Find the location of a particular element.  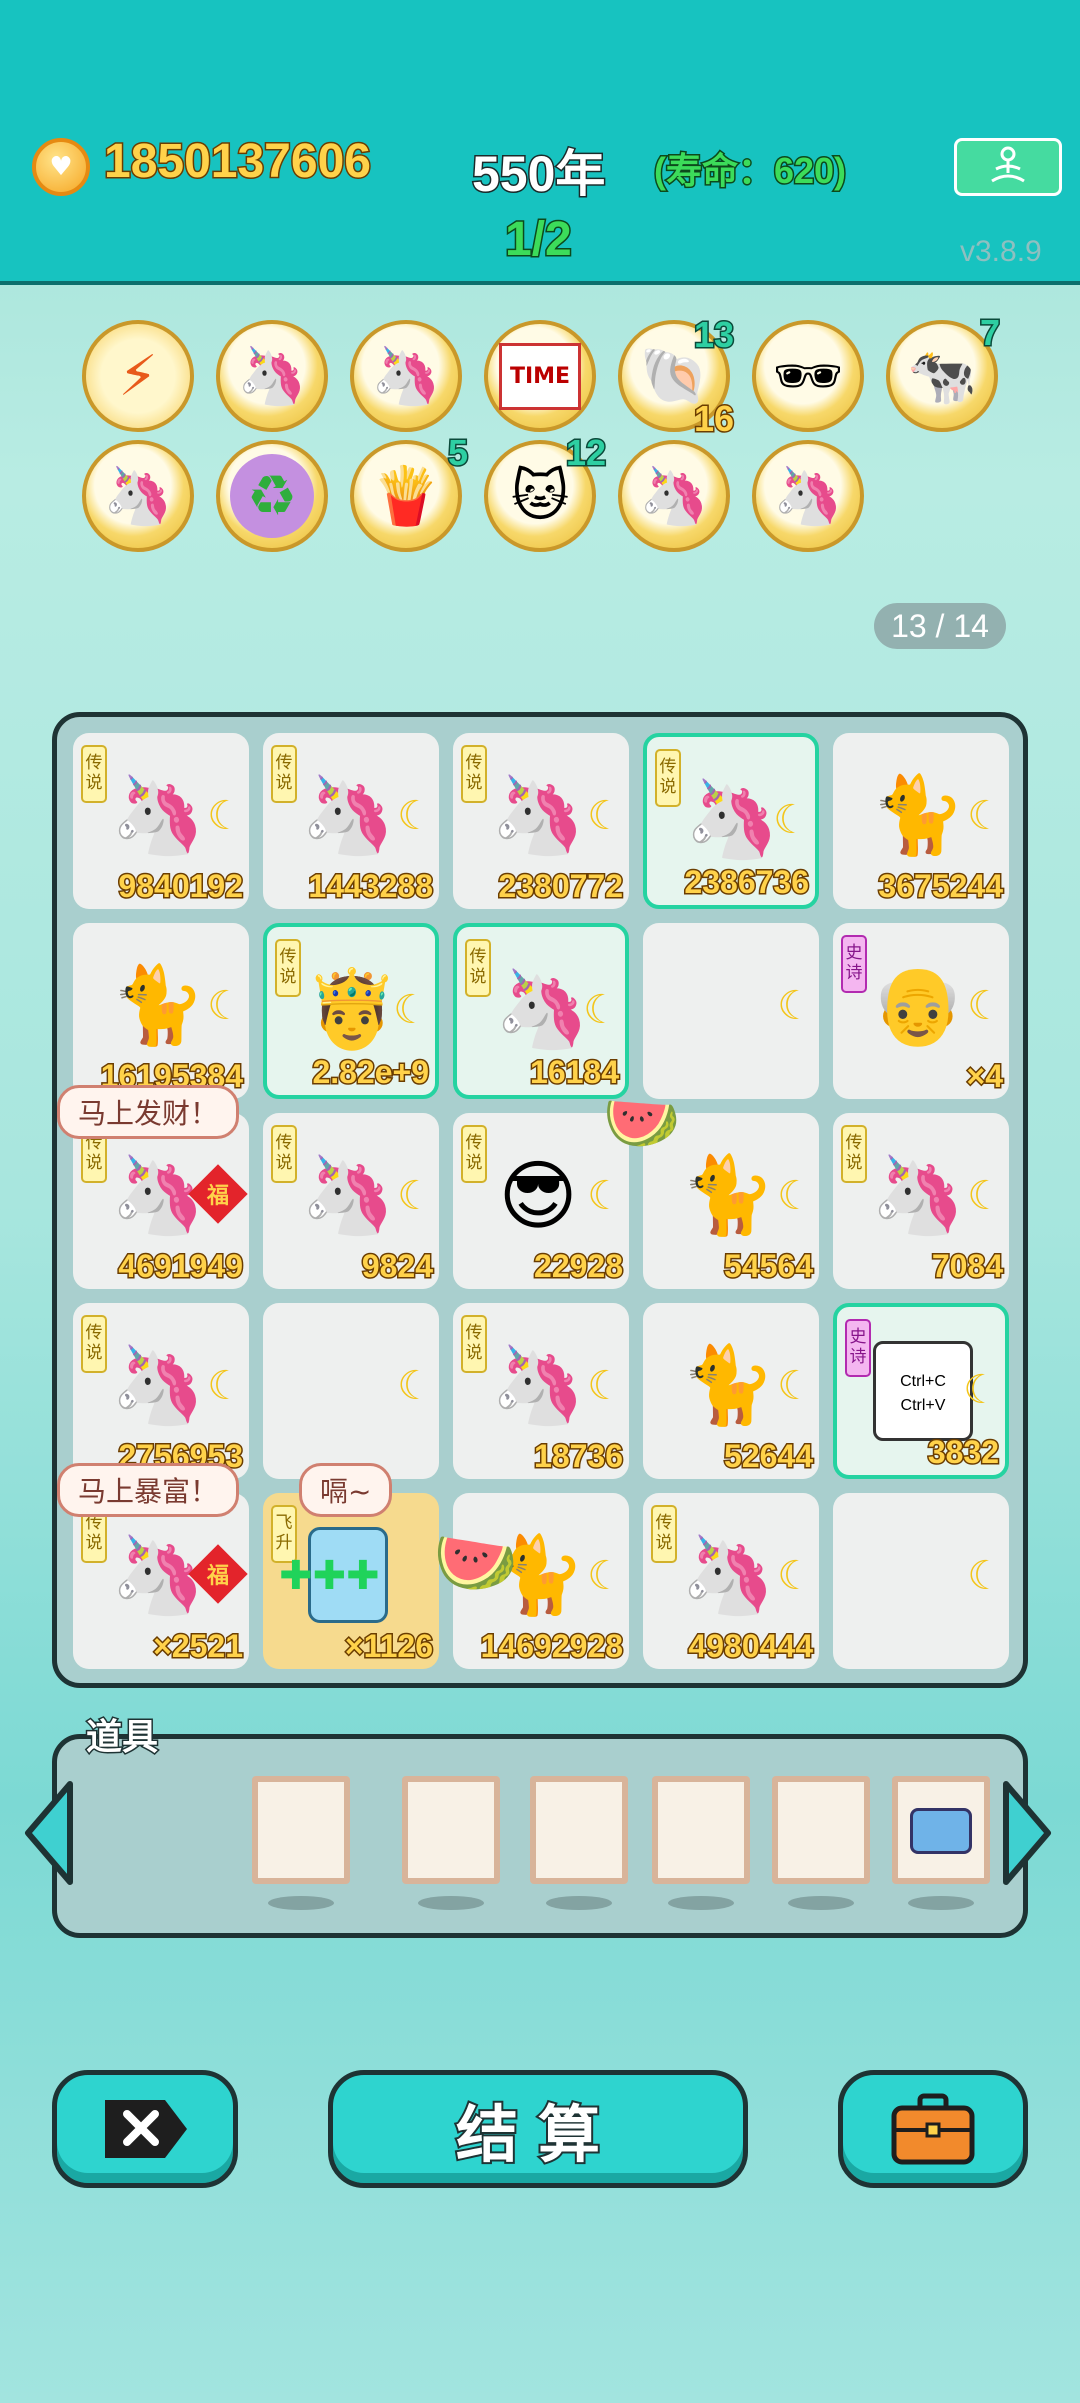

lightning-icon: ⚡ is located at coordinates (138, 376).